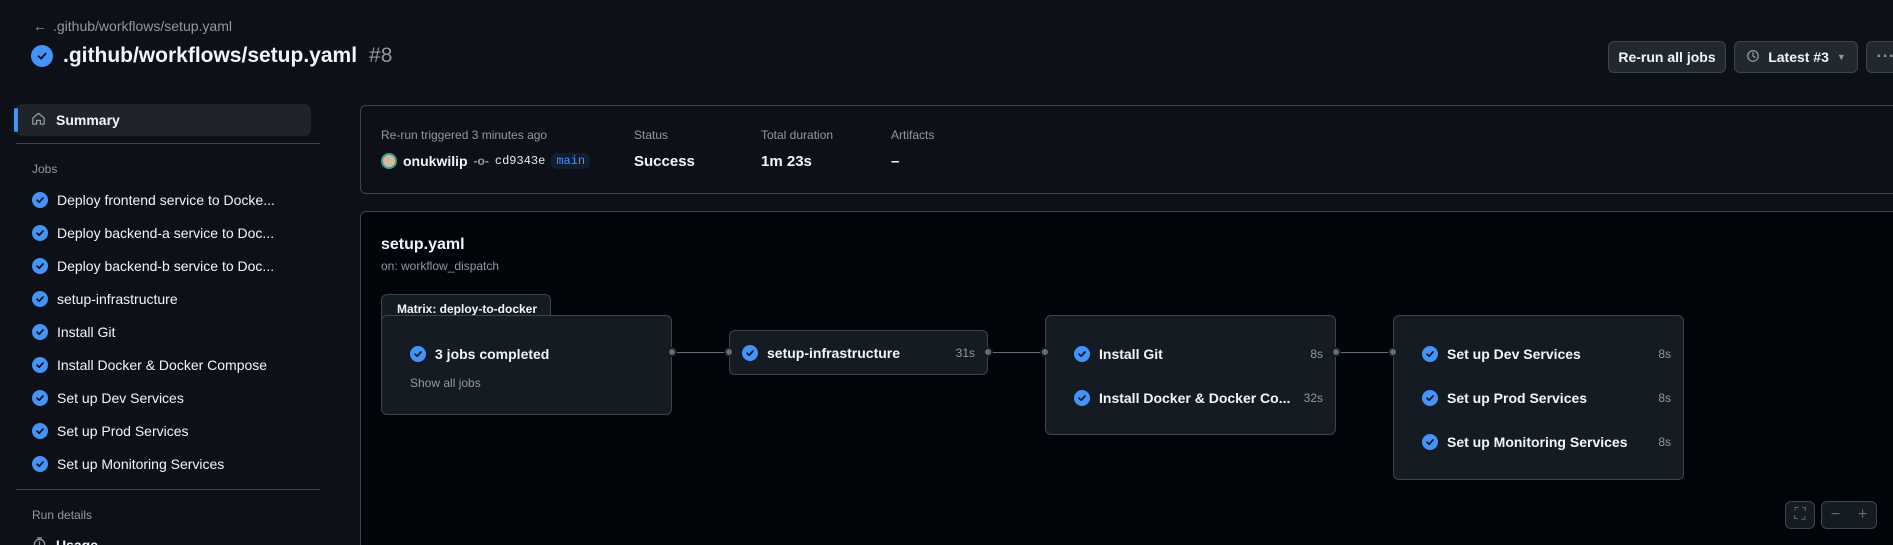 Image resolution: width=1893 pixels, height=545 pixels. I want to click on divider, so click(168, 489).